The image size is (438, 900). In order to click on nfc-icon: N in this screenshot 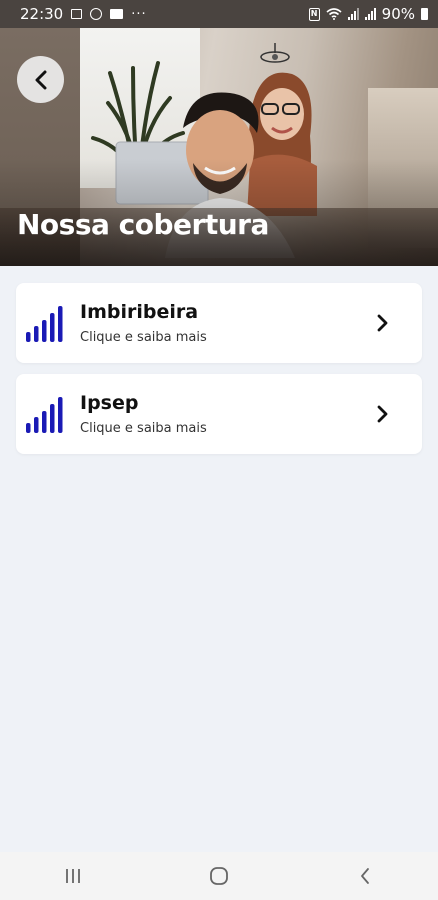, I will do `click(314, 14)`.